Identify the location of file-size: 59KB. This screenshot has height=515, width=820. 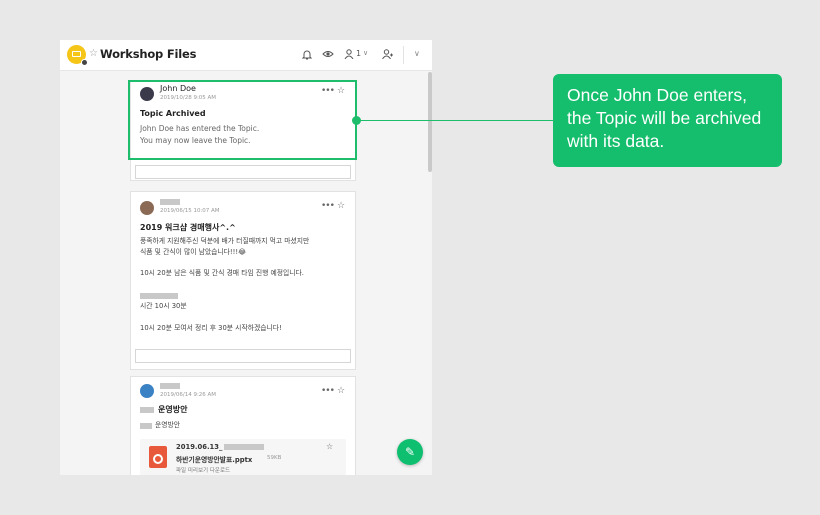
(274, 458).